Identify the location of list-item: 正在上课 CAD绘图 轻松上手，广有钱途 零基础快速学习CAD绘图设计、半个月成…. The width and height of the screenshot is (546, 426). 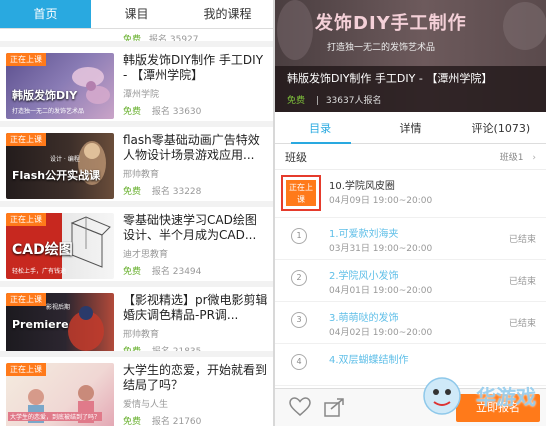
(136, 241).